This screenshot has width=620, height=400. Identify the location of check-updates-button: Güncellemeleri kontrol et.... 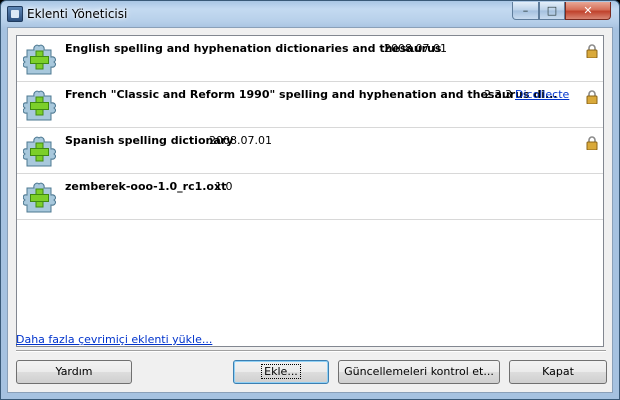
(419, 372).